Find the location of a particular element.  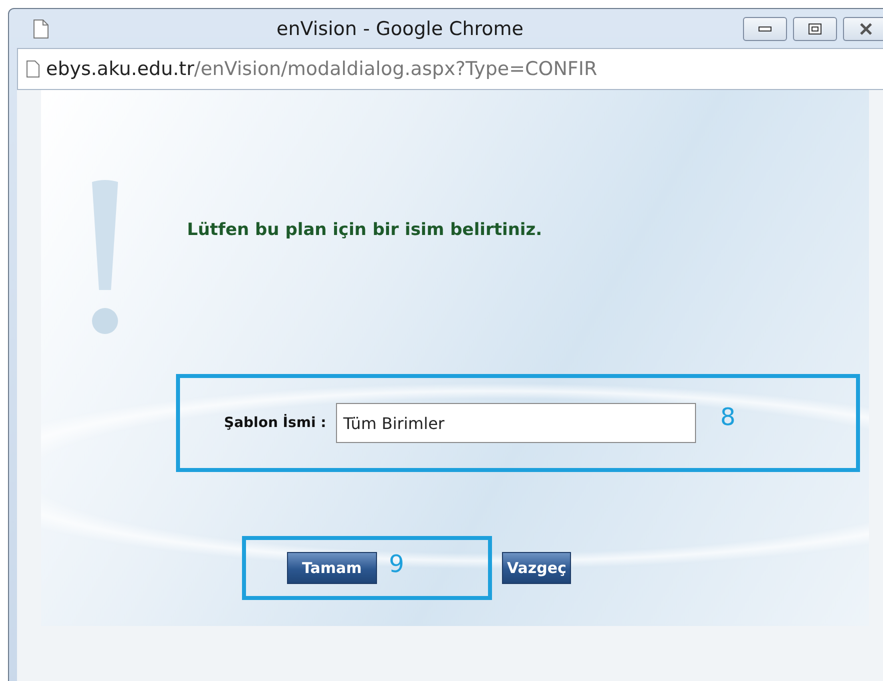

maximize-button is located at coordinates (815, 28).